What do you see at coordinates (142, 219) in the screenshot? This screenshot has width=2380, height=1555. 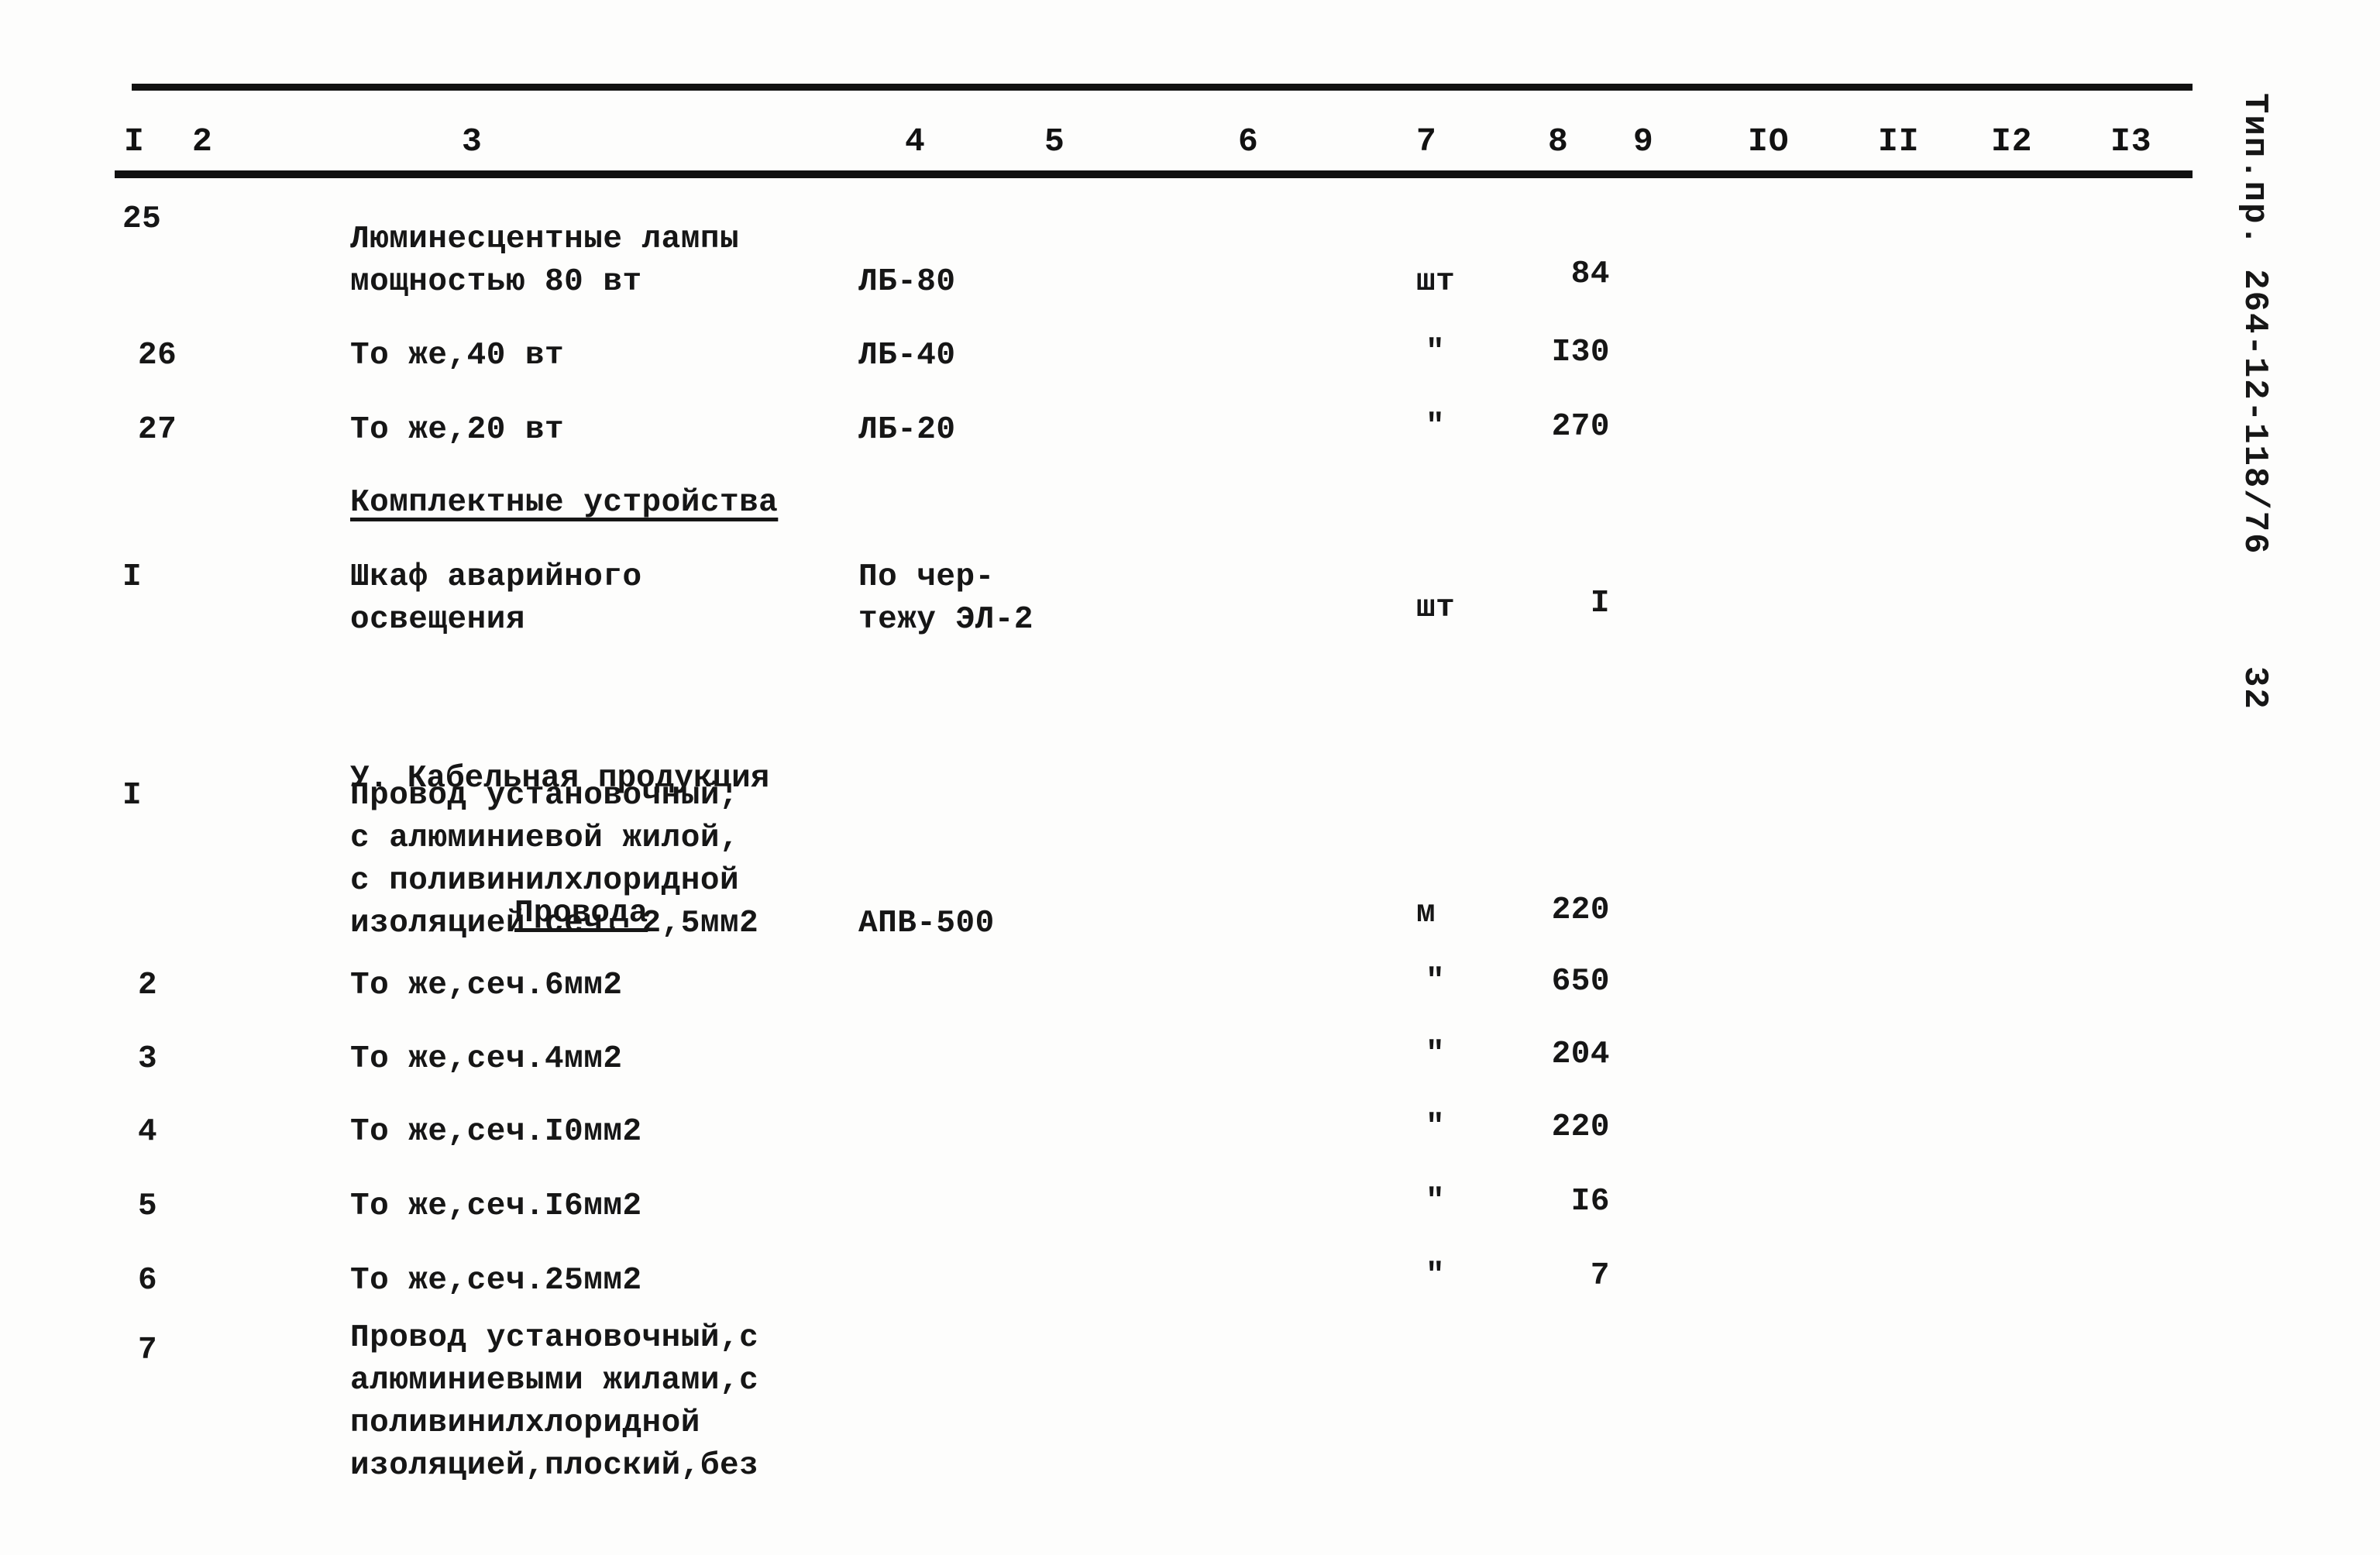 I see `table-row: 25` at bounding box center [142, 219].